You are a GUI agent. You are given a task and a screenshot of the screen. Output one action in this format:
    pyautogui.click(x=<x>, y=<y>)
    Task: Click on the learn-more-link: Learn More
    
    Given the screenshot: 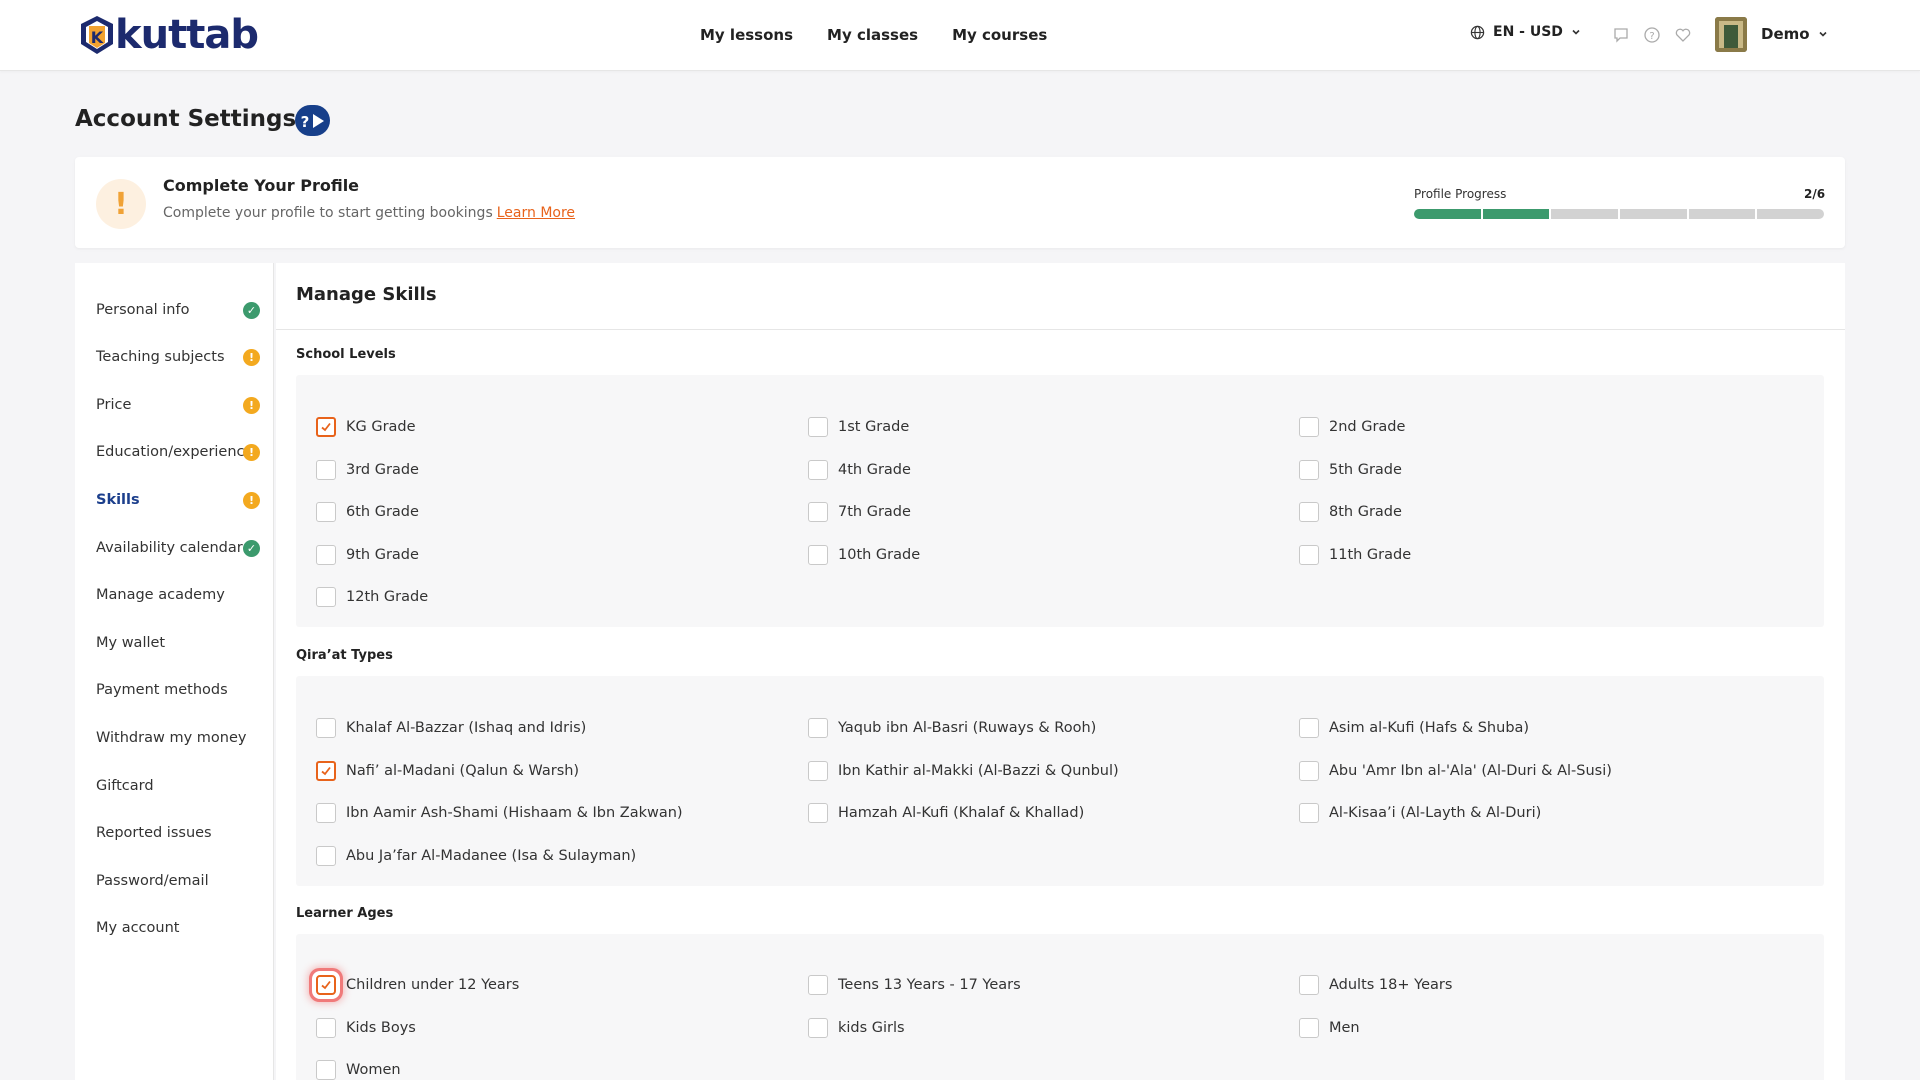 What is the action you would take?
    pyautogui.click(x=536, y=213)
    